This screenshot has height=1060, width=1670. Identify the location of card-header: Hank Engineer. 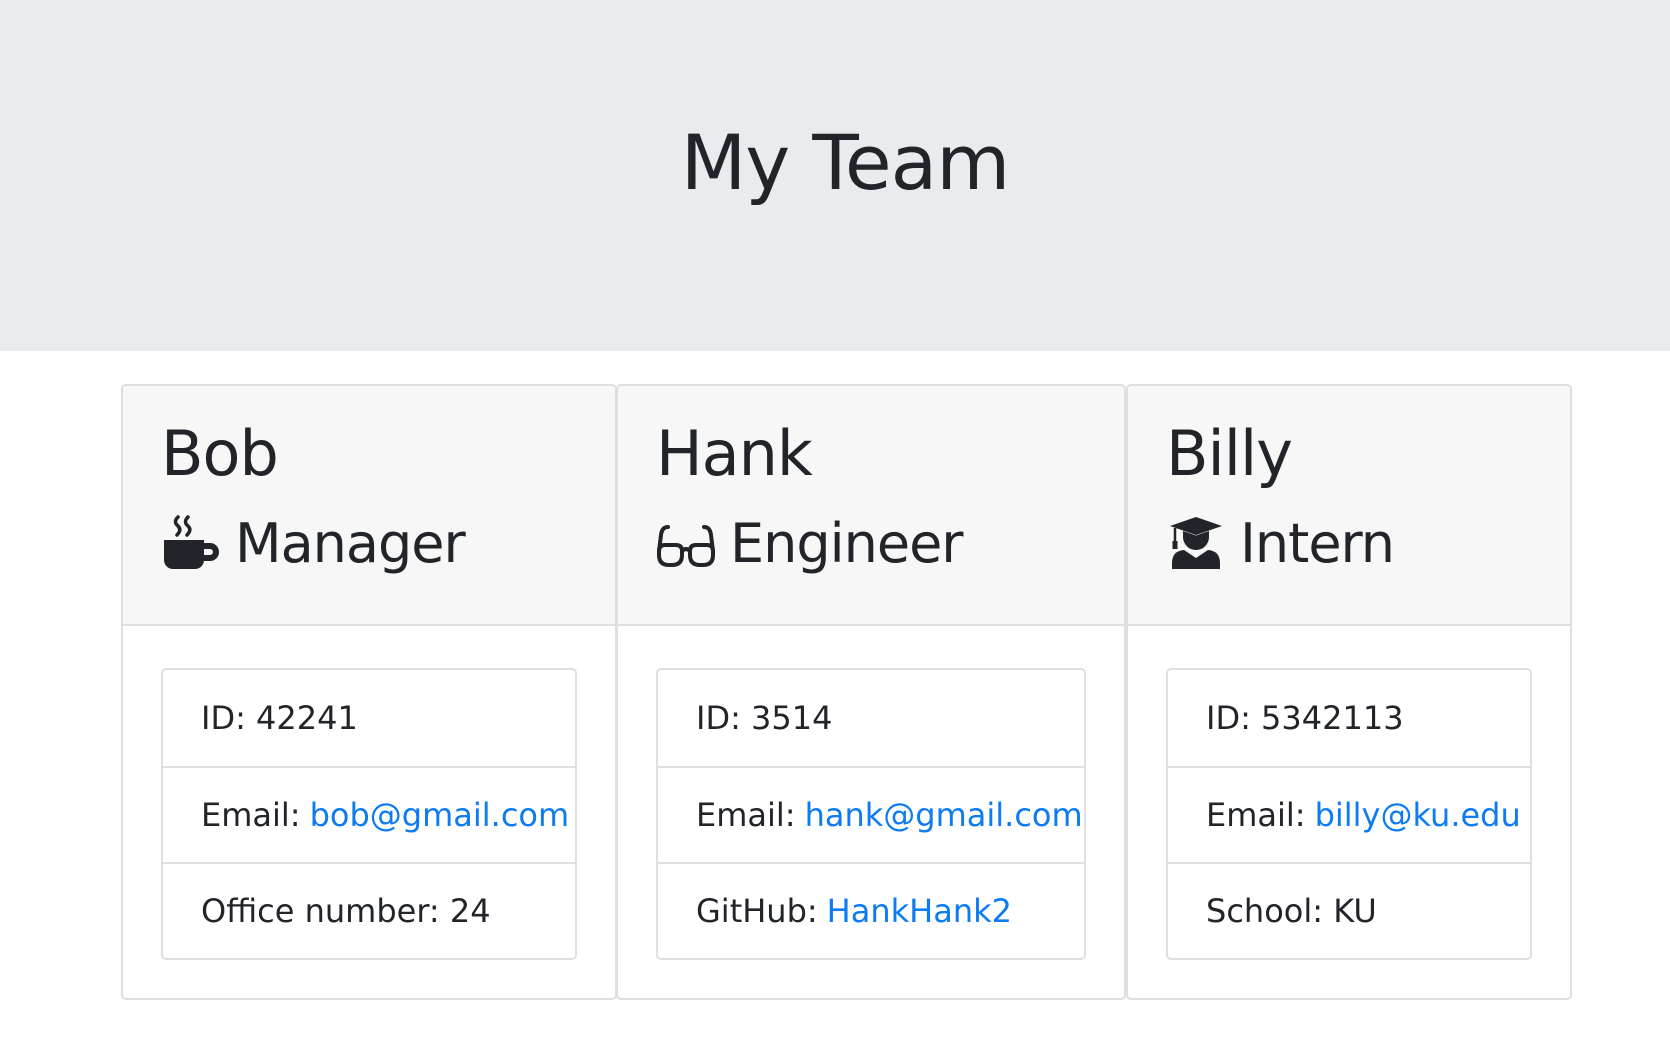
(871, 506).